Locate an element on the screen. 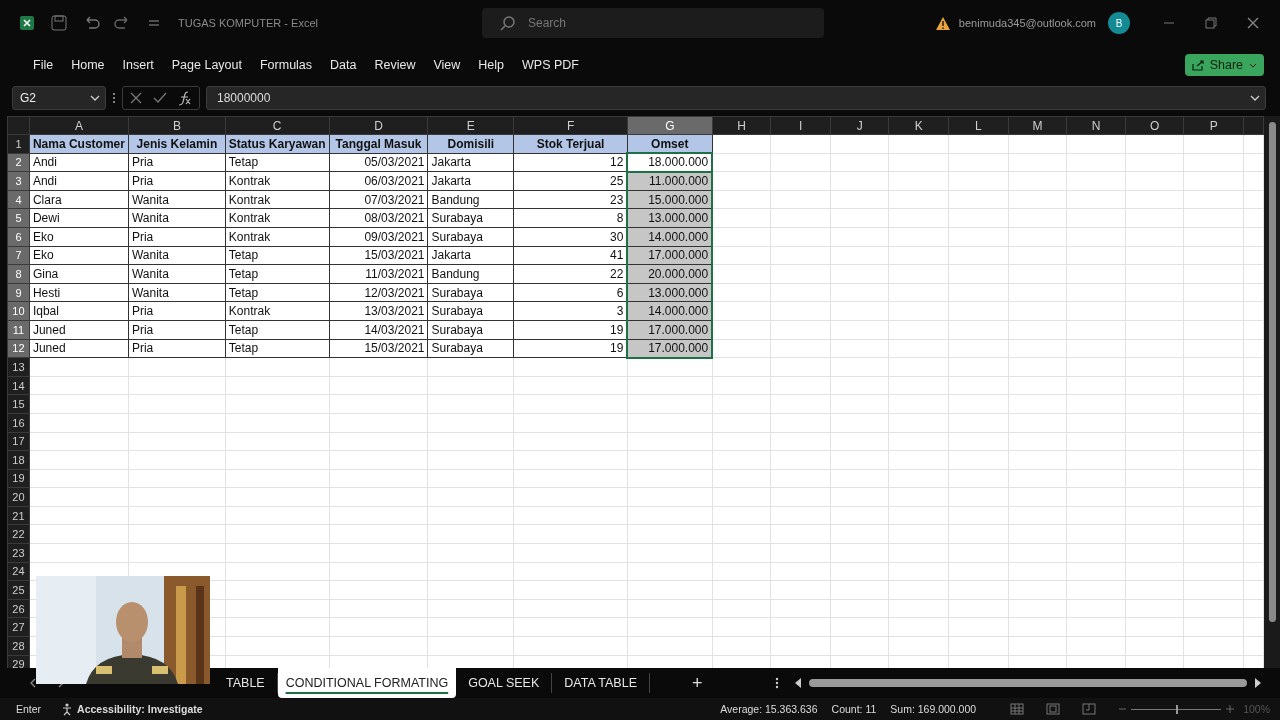 The image size is (1280, 720). column-header: D is located at coordinates (378, 125).